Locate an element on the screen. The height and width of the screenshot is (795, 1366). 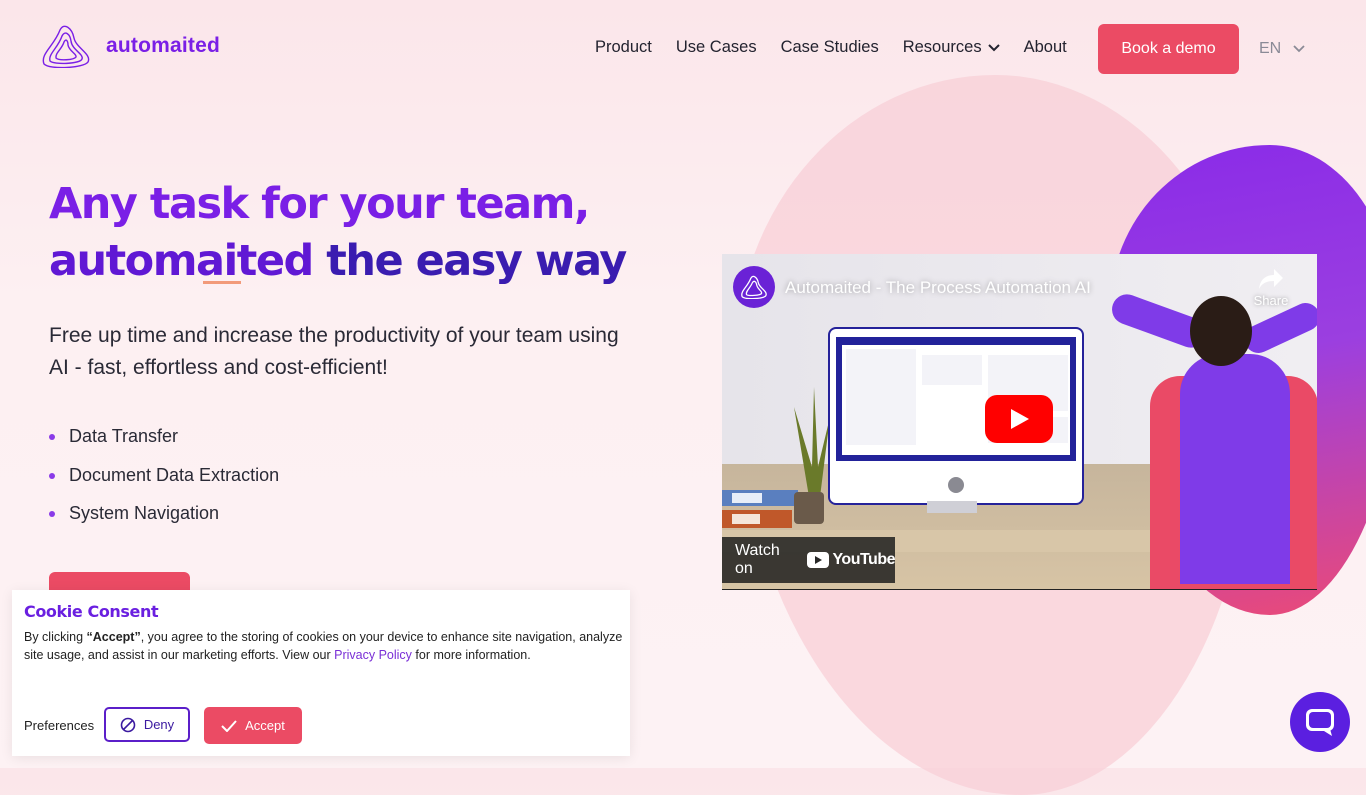
hero-title-line1: Any task for your team, is located at coordinates (319, 204).